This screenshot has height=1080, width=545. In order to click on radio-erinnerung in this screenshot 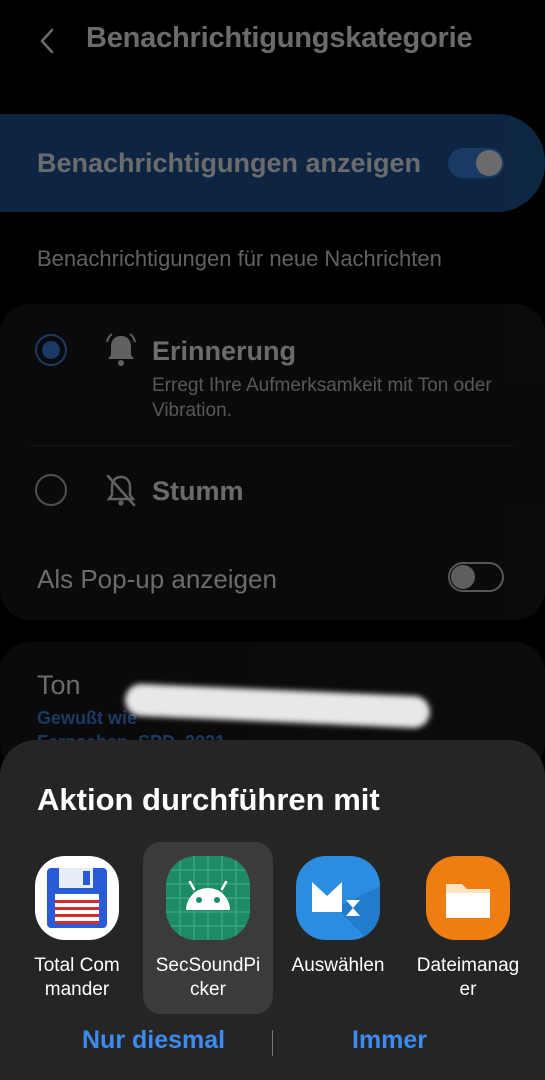, I will do `click(51, 350)`.